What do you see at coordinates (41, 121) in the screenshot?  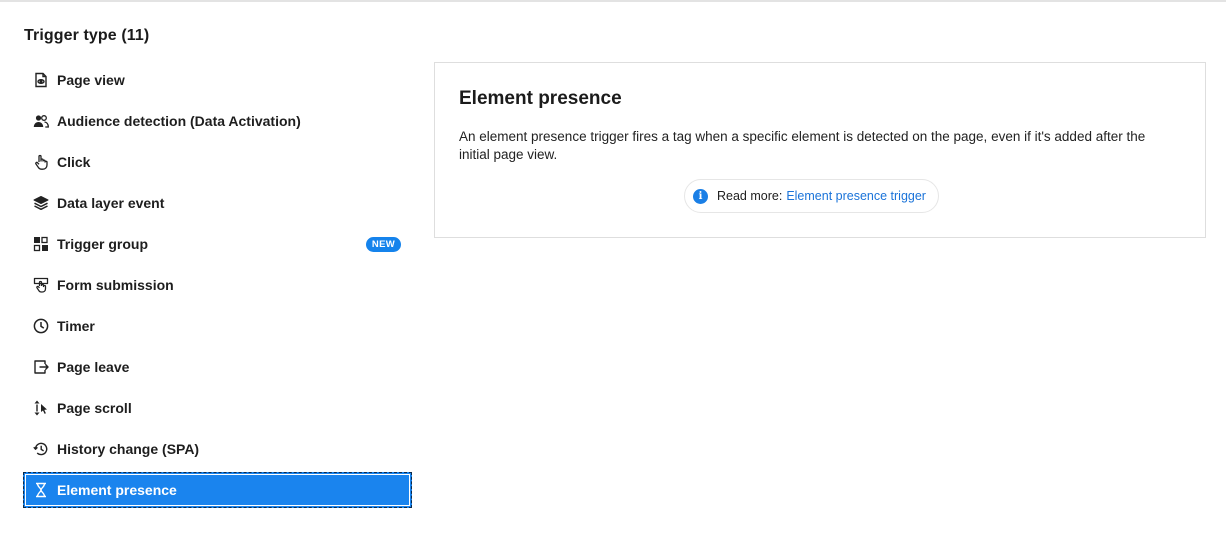 I see `audience-icon` at bounding box center [41, 121].